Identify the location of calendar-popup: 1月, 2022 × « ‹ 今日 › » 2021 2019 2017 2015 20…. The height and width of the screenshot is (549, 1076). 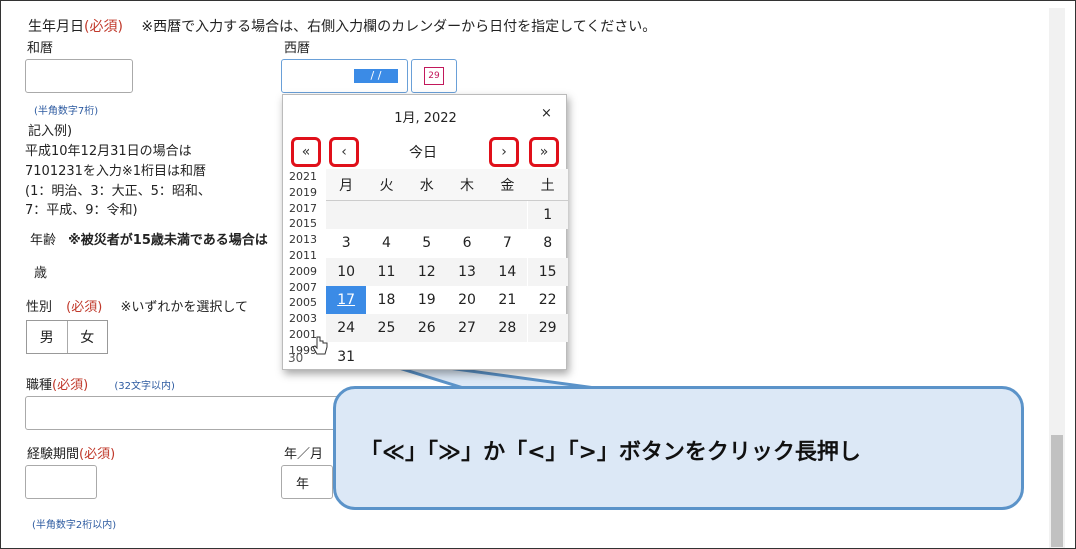
(425, 232).